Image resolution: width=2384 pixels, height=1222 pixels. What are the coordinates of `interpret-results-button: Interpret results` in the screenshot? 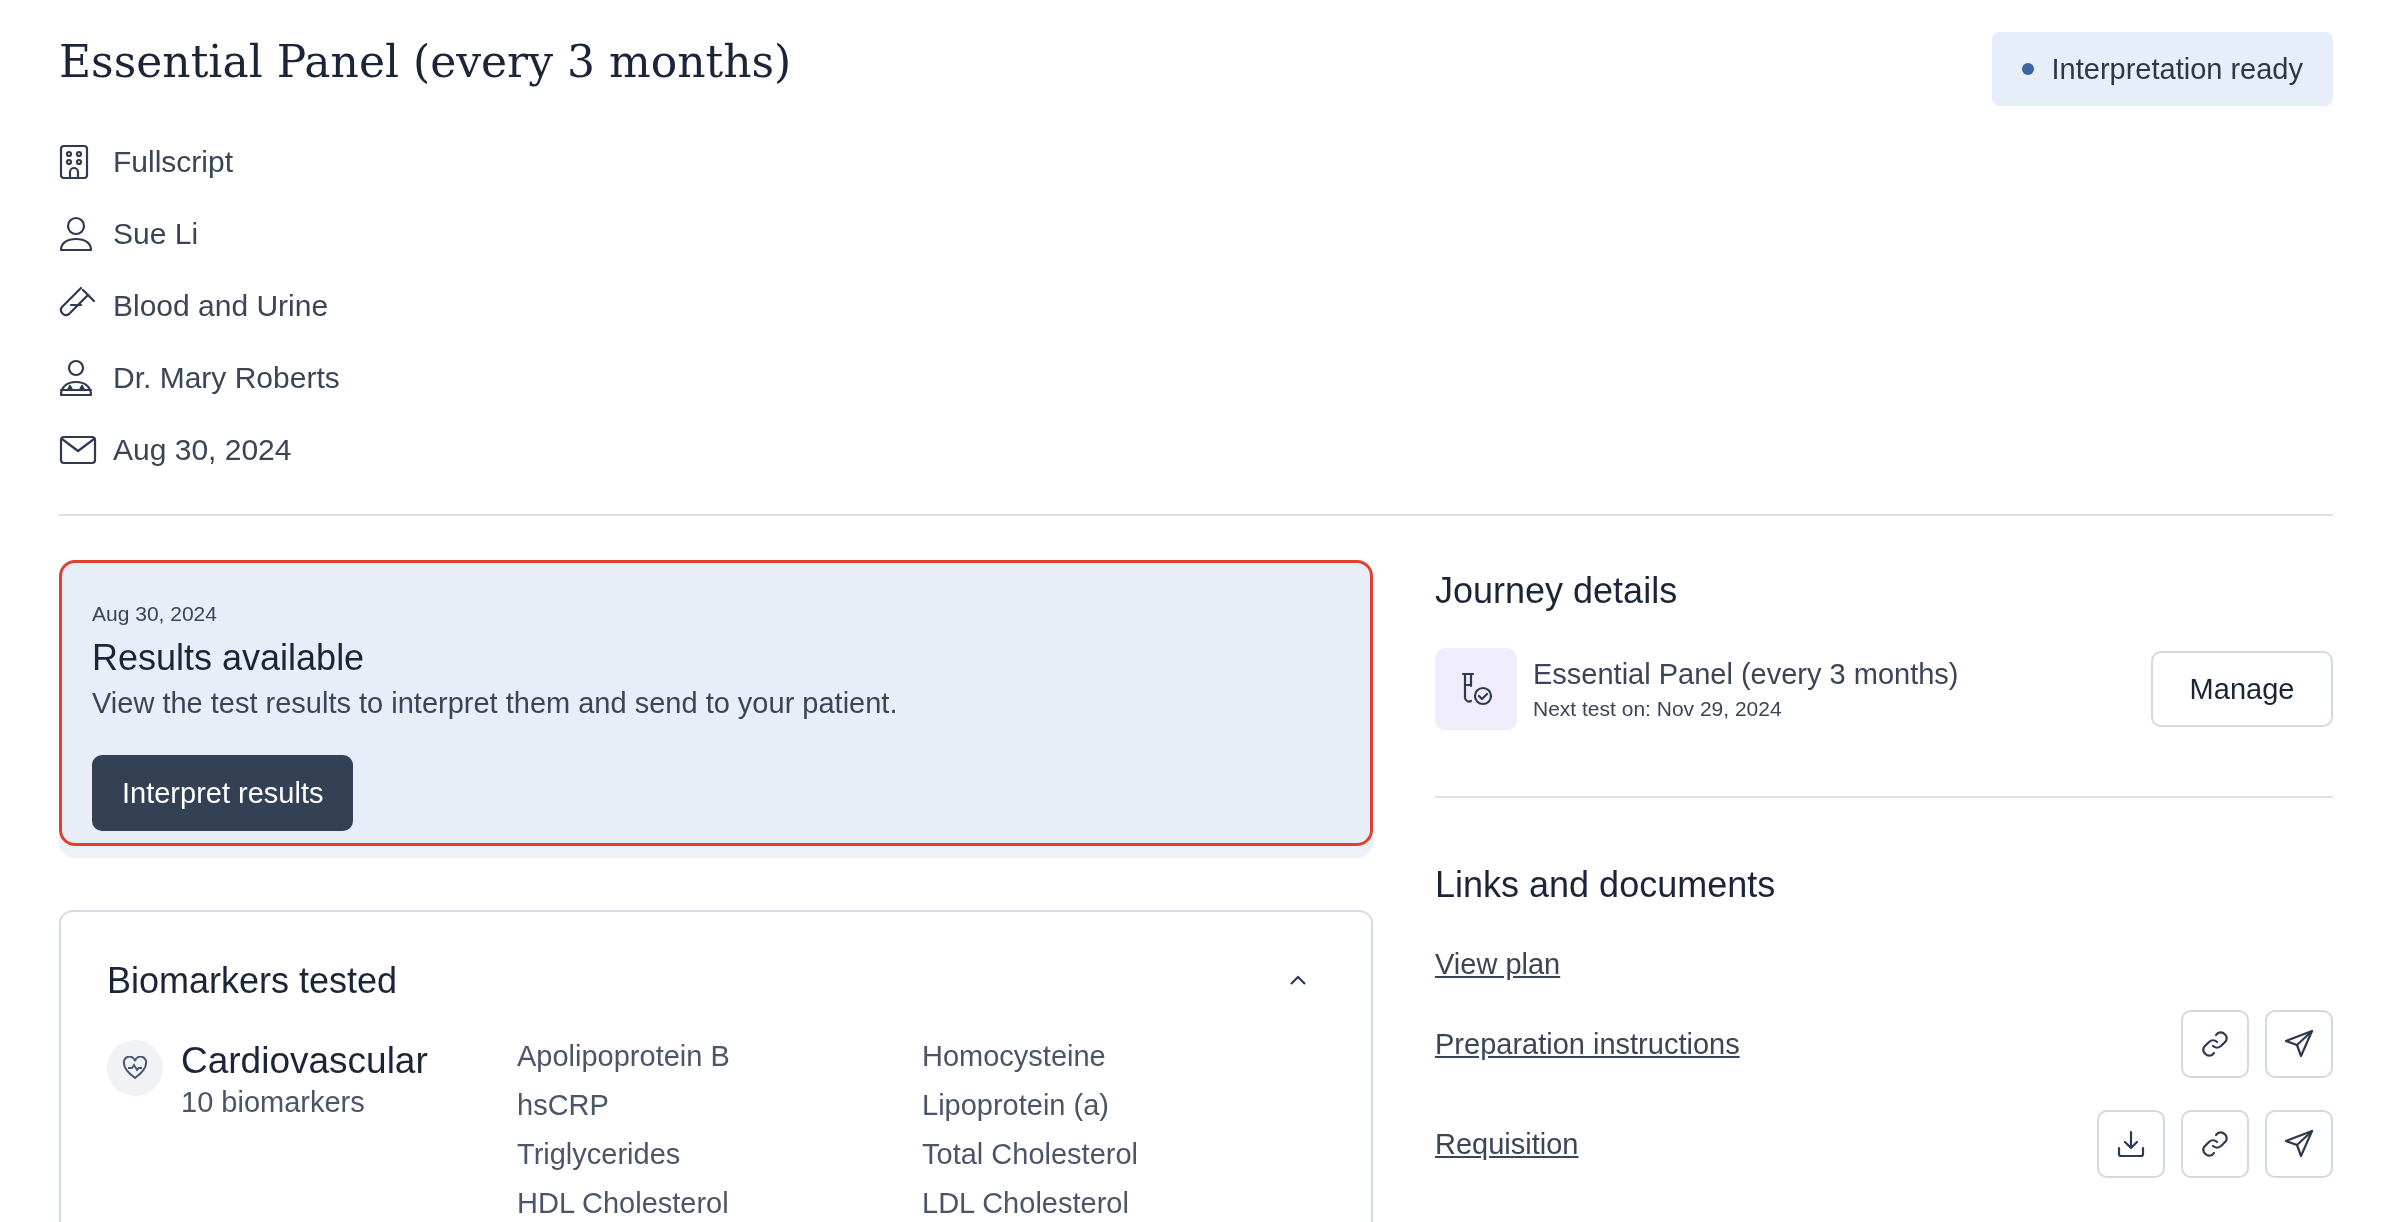 It's located at (223, 793).